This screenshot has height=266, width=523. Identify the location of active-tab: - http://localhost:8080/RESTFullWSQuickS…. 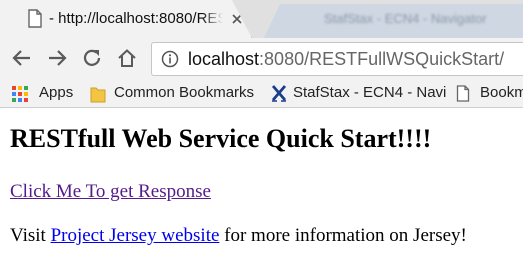
(126, 19).